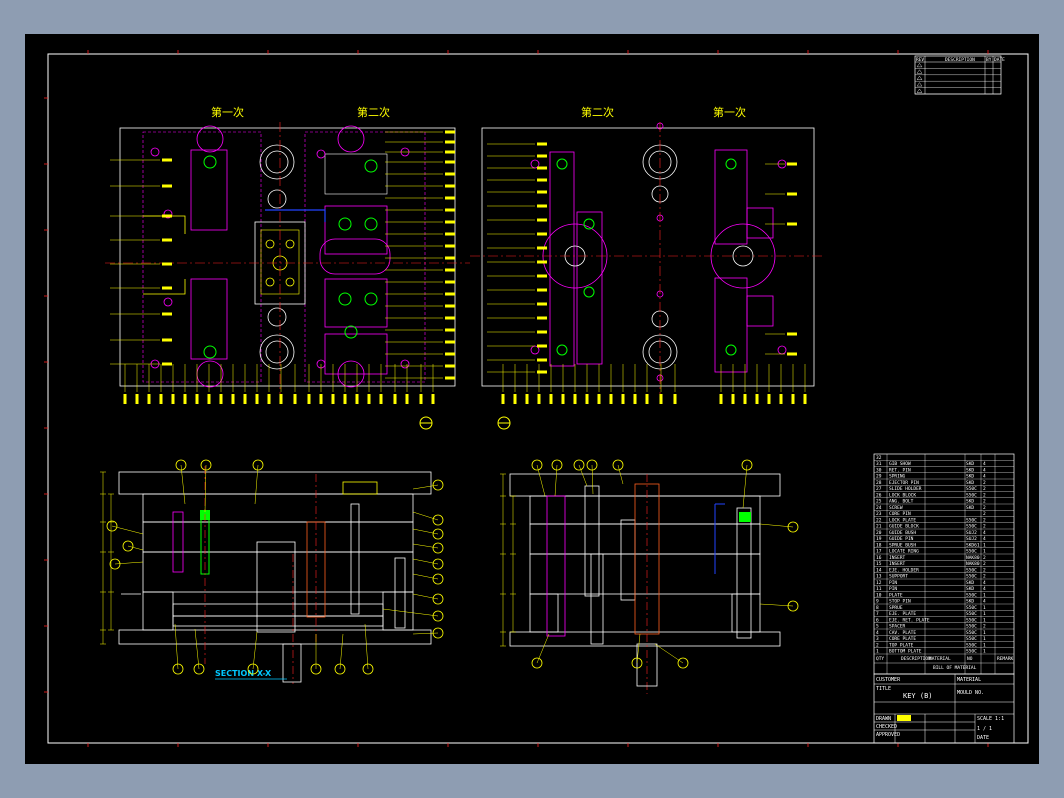 The width and height of the screenshot is (1064, 798). I want to click on parts-footer-header: MATERIAL, so click(940, 659).